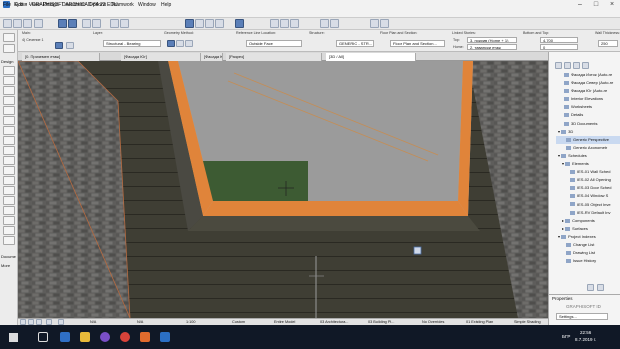 This screenshot has width=620, height=349. Describe the element at coordinates (588, 107) in the screenshot. I see `nav-item-worksheets: Worksheets` at that location.